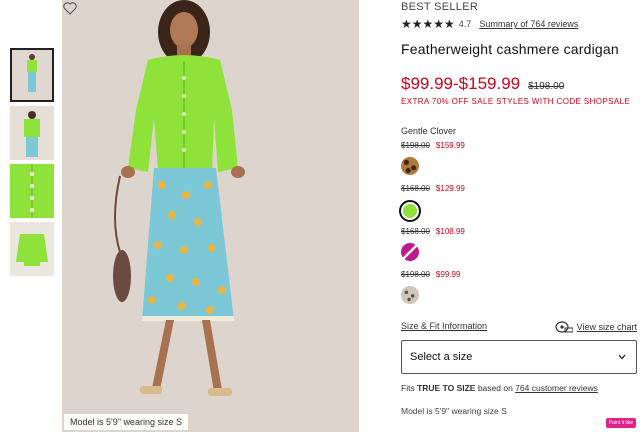 The height and width of the screenshot is (432, 640). I want to click on swatch-sale-price: $159.99, so click(450, 145).